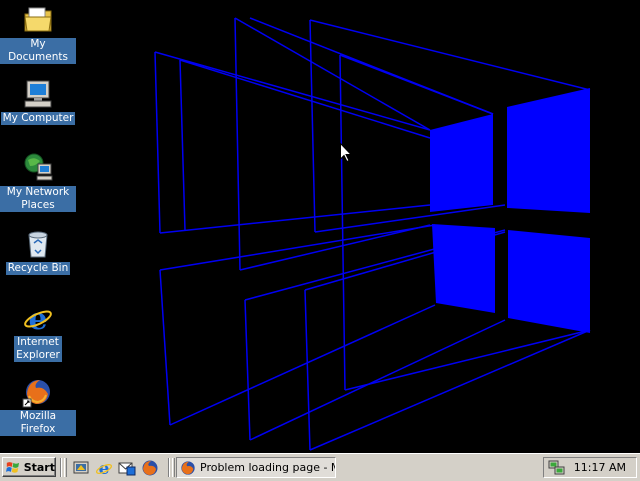  What do you see at coordinates (38, 51) in the screenshot?
I see `desktop-icon-label: My Documents` at bounding box center [38, 51].